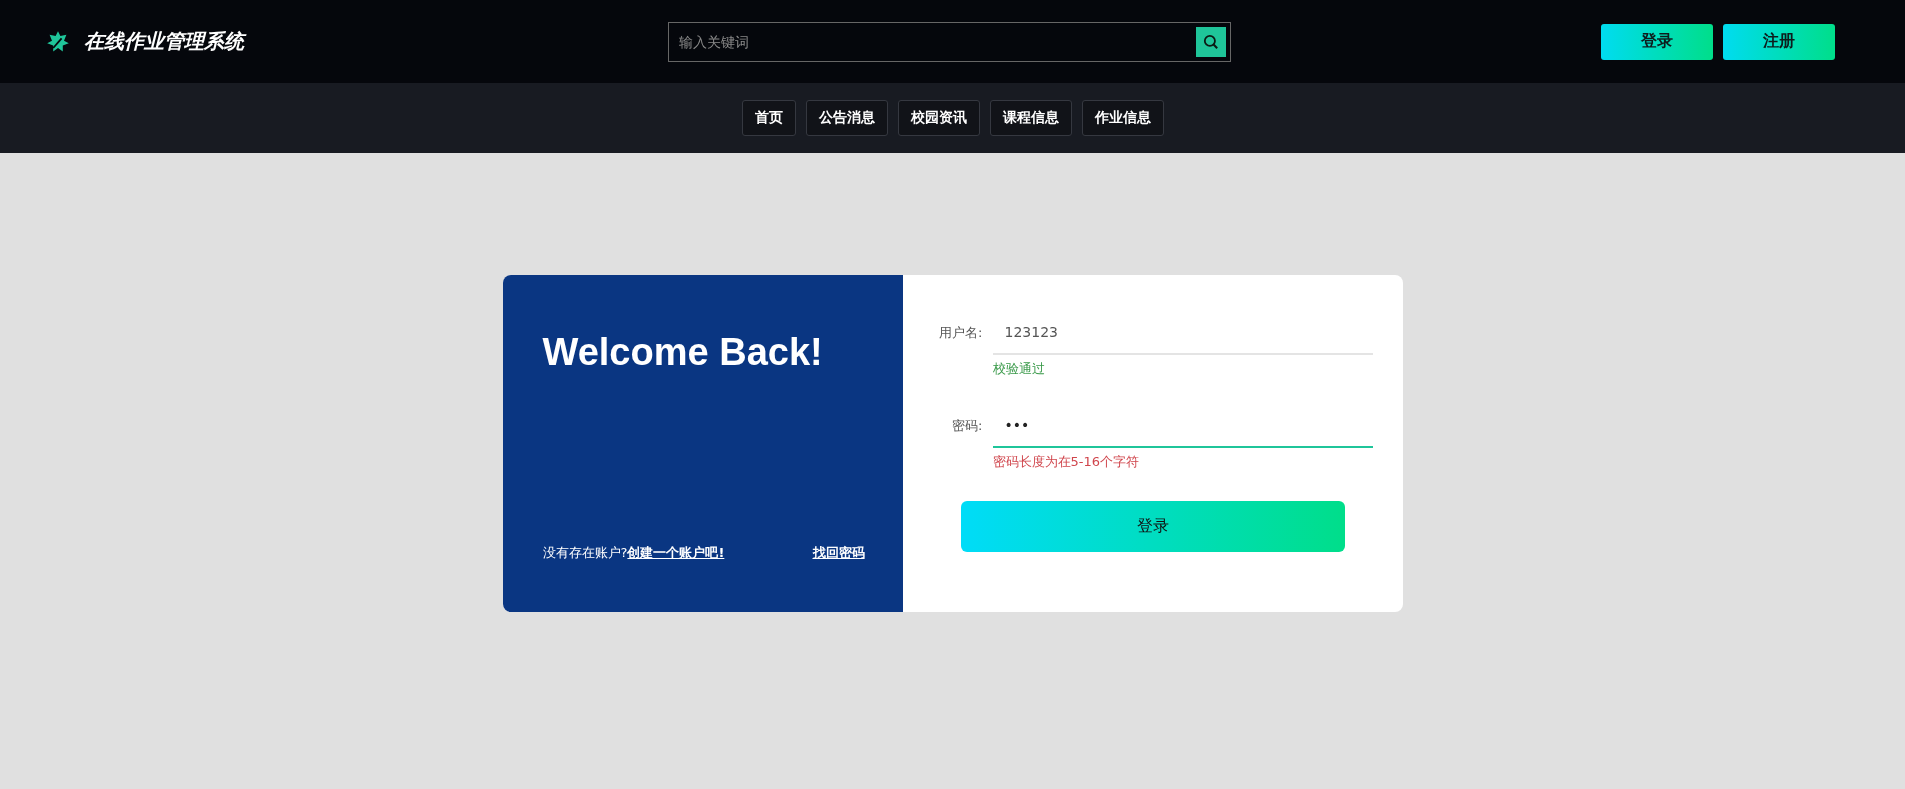  I want to click on no-account-text: 没有存在账户?, so click(585, 552).